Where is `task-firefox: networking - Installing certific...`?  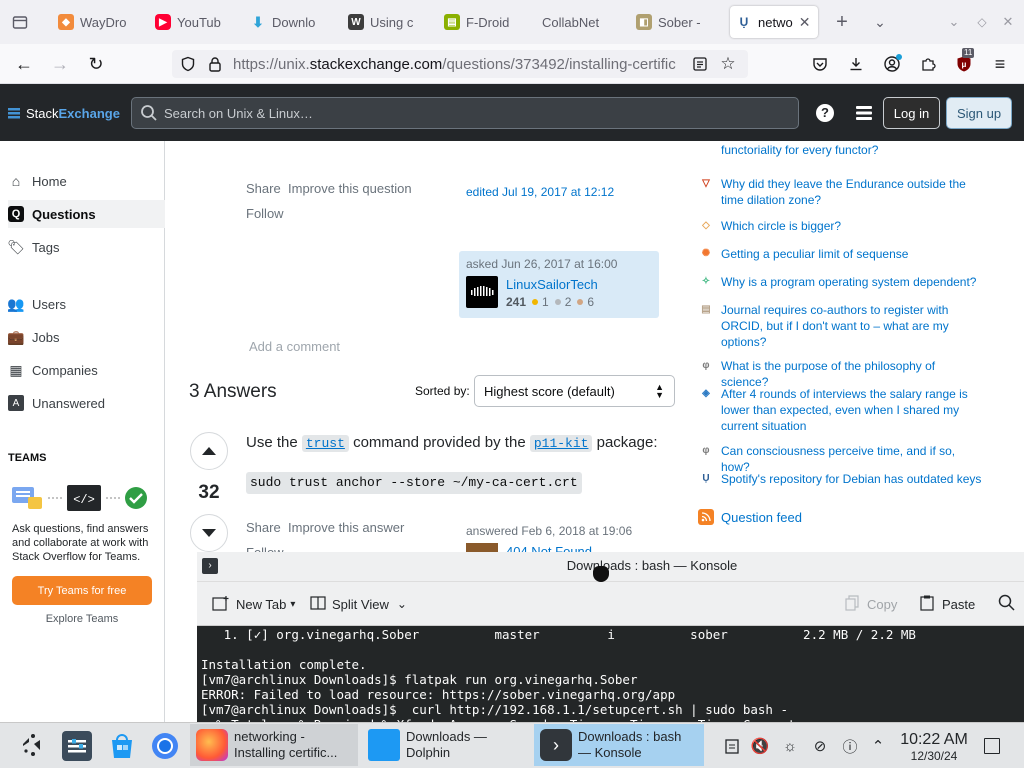
task-firefox: networking - Installing certific... is located at coordinates (274, 745).